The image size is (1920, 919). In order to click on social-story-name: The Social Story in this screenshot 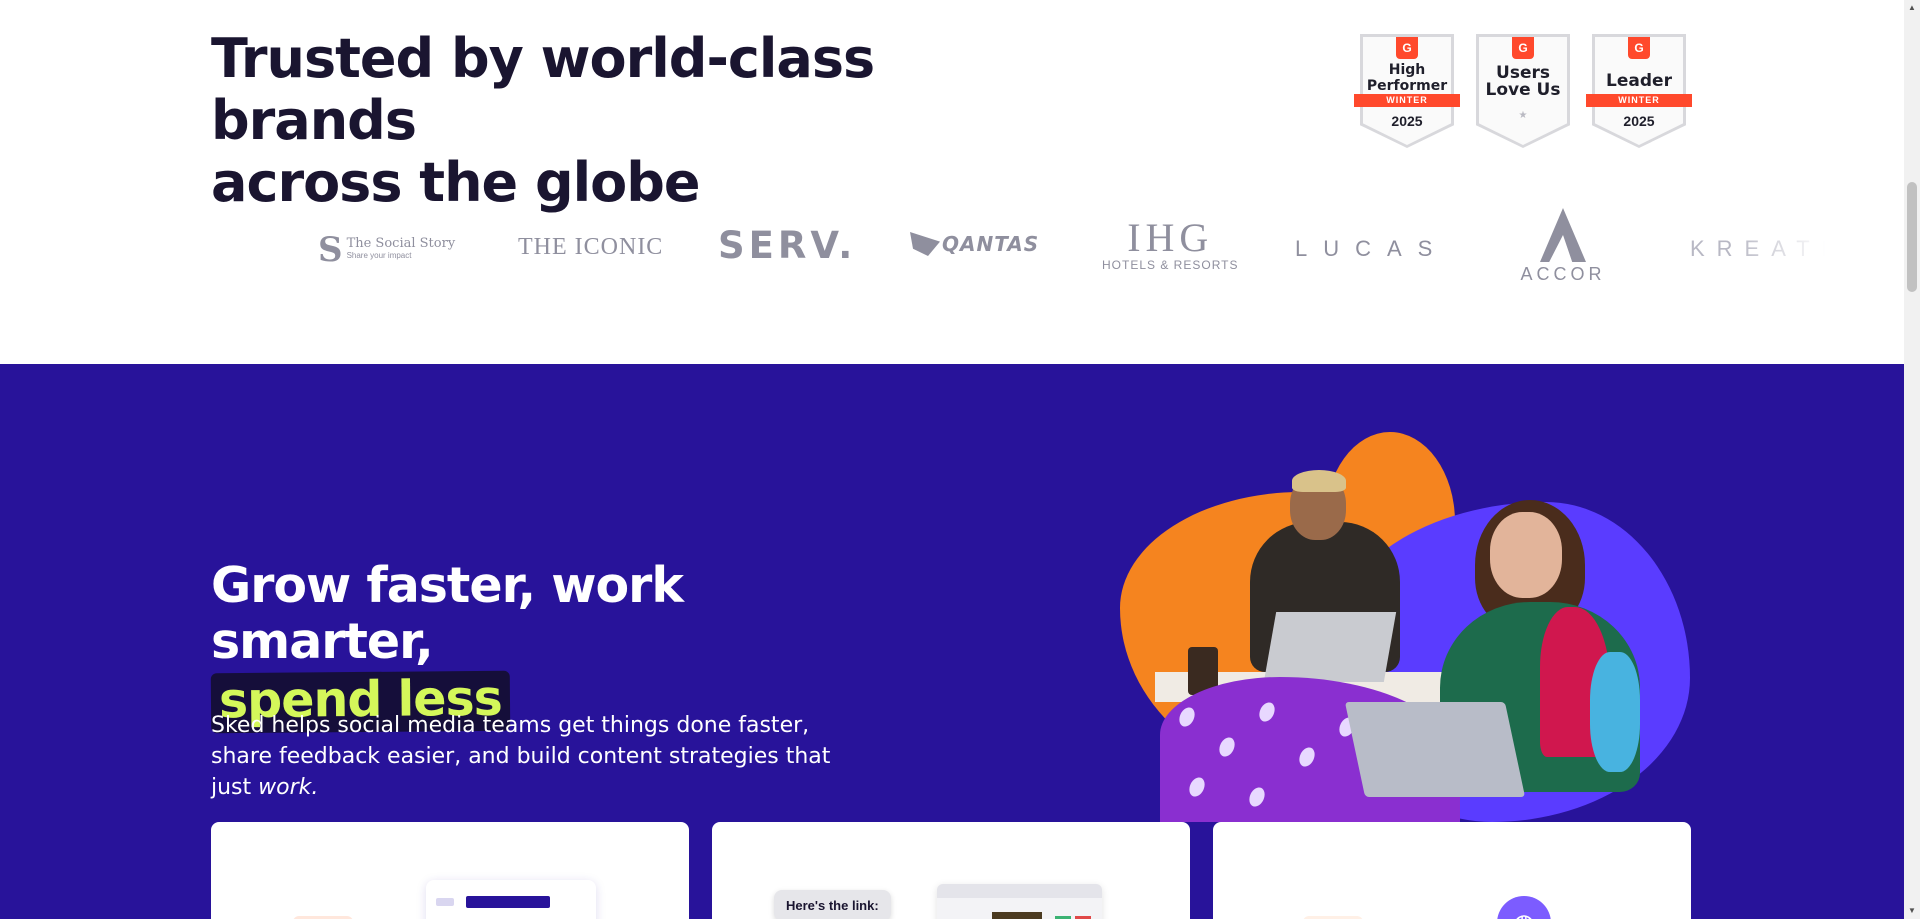, I will do `click(401, 243)`.